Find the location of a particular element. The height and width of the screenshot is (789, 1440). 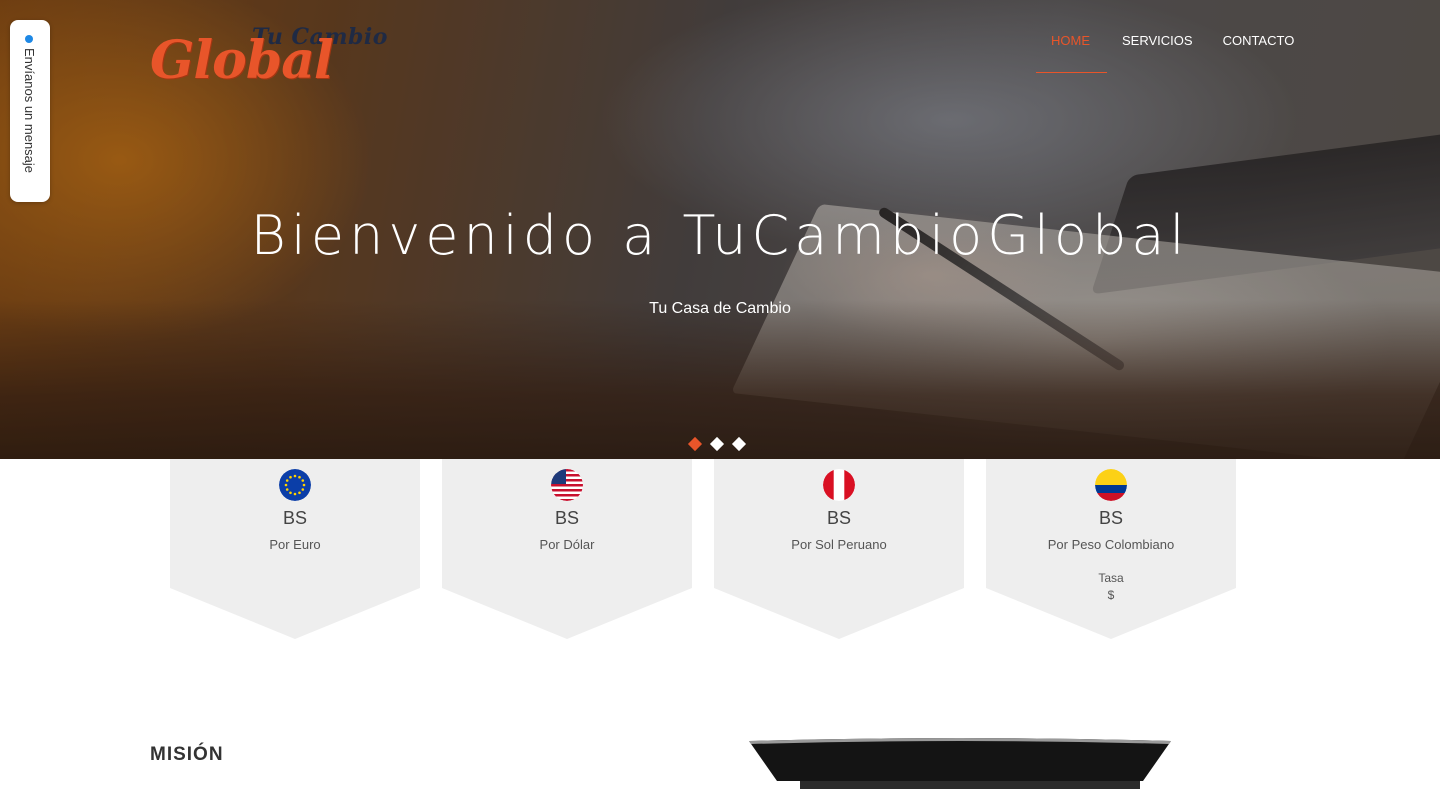

tasa-label: Tasa is located at coordinates (1111, 578).